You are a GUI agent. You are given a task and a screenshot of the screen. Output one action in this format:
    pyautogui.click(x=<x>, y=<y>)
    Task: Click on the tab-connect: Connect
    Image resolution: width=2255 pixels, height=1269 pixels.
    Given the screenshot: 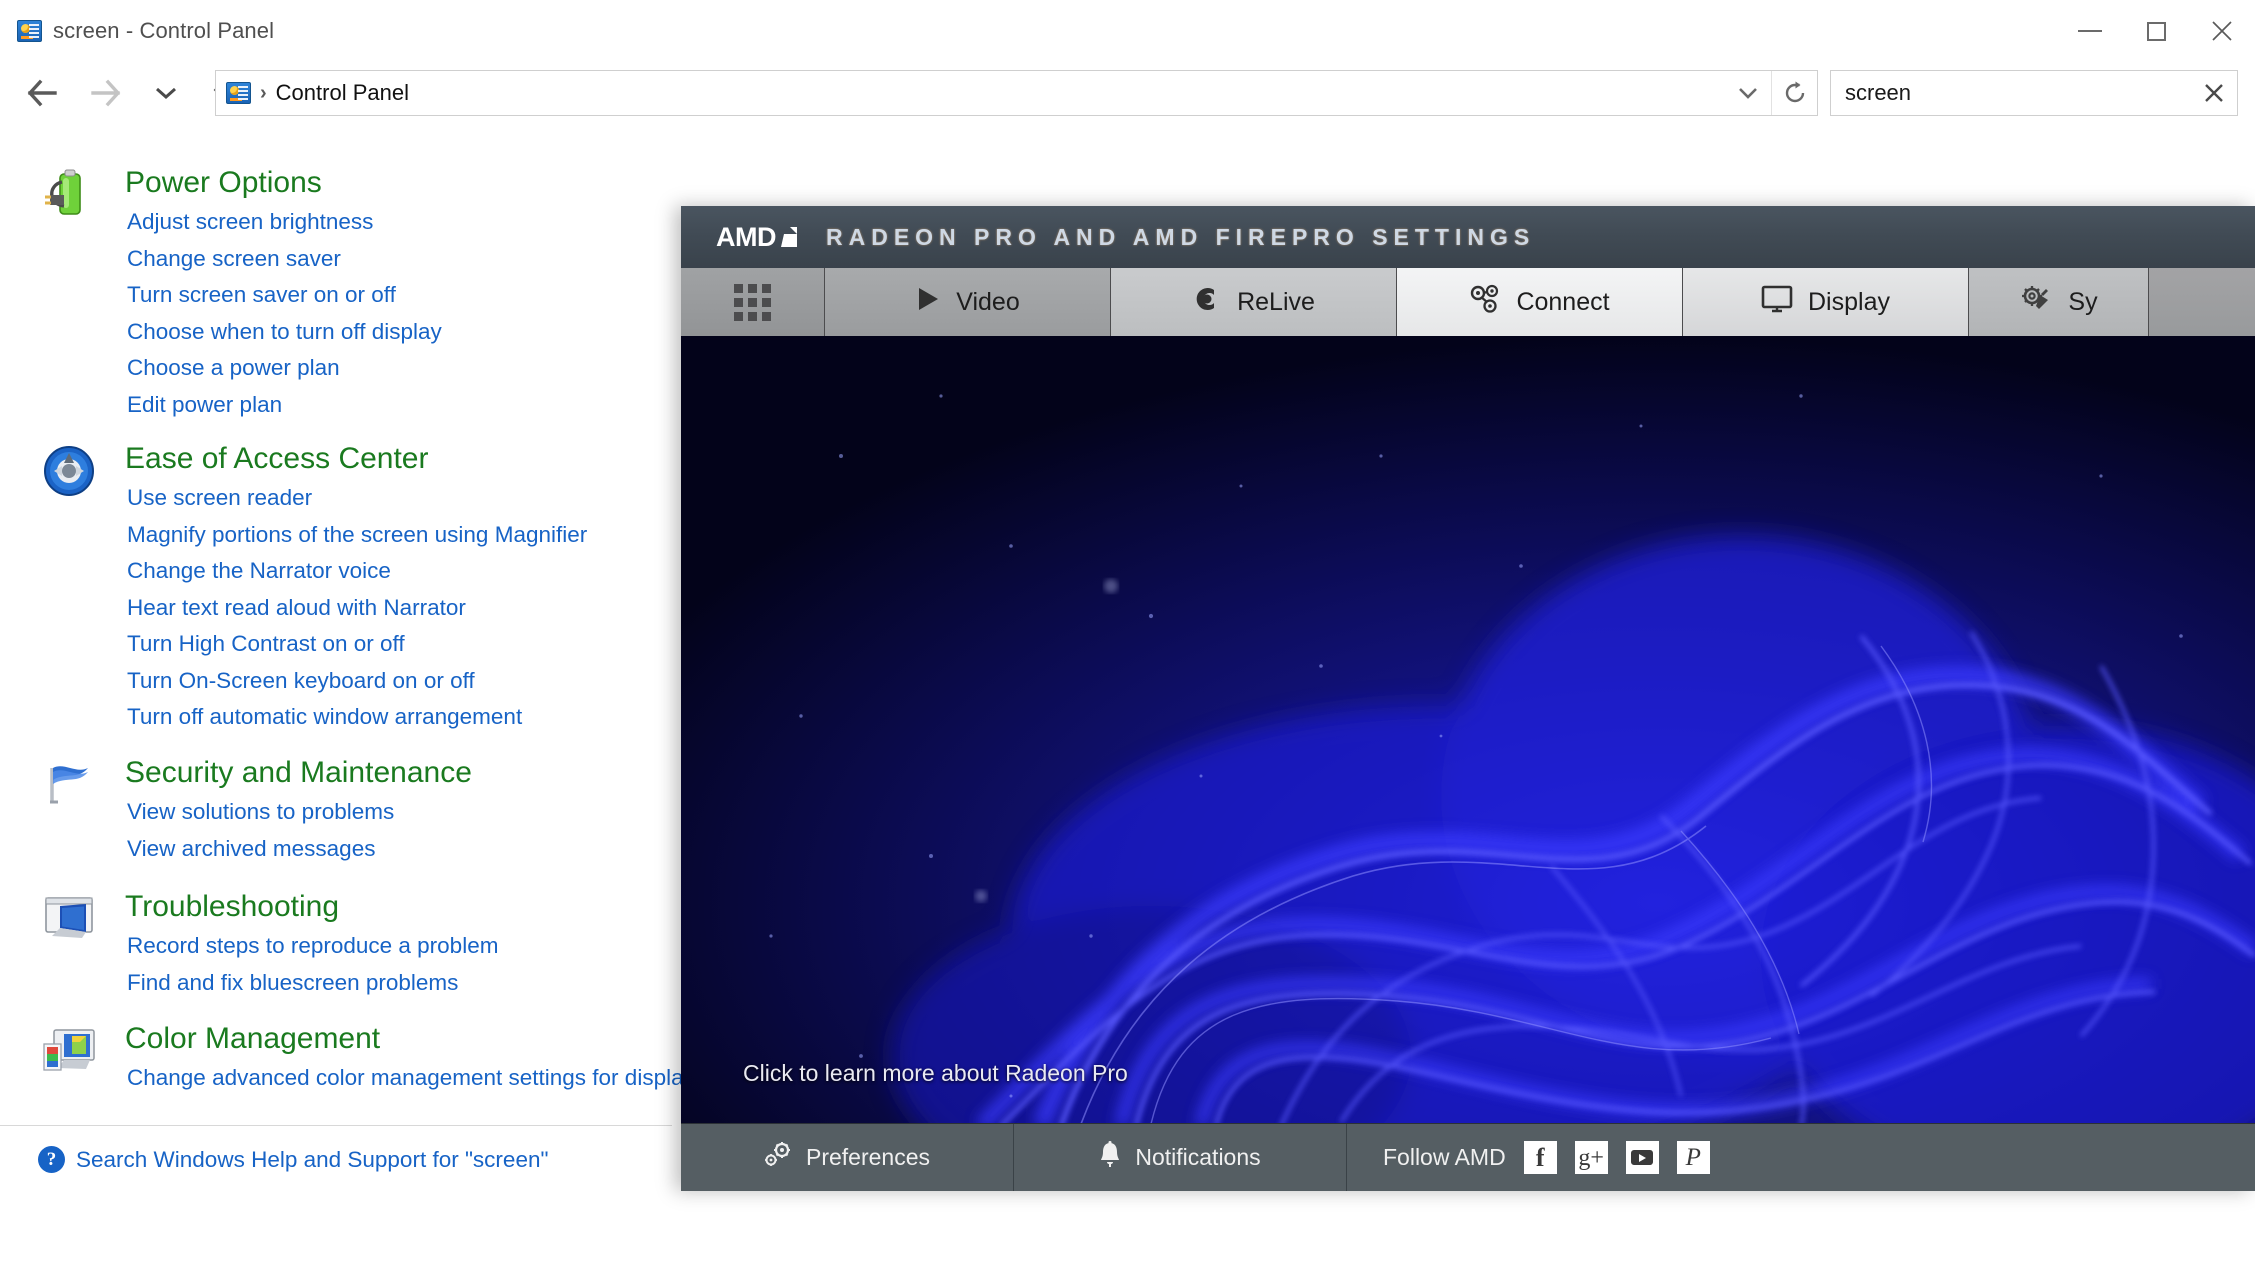 What is the action you would take?
    pyautogui.click(x=1540, y=302)
    